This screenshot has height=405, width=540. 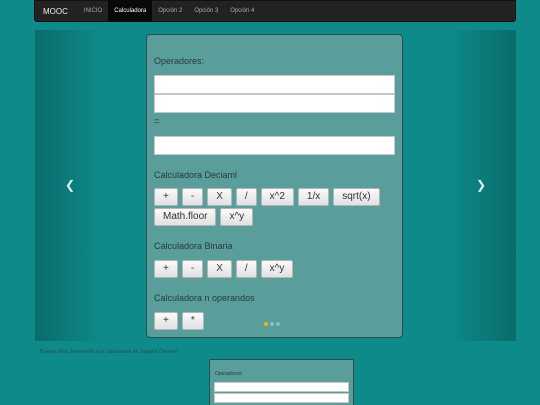 What do you see at coordinates (242, 11) in the screenshot?
I see `nav-item-opcion-4: Opción 4` at bounding box center [242, 11].